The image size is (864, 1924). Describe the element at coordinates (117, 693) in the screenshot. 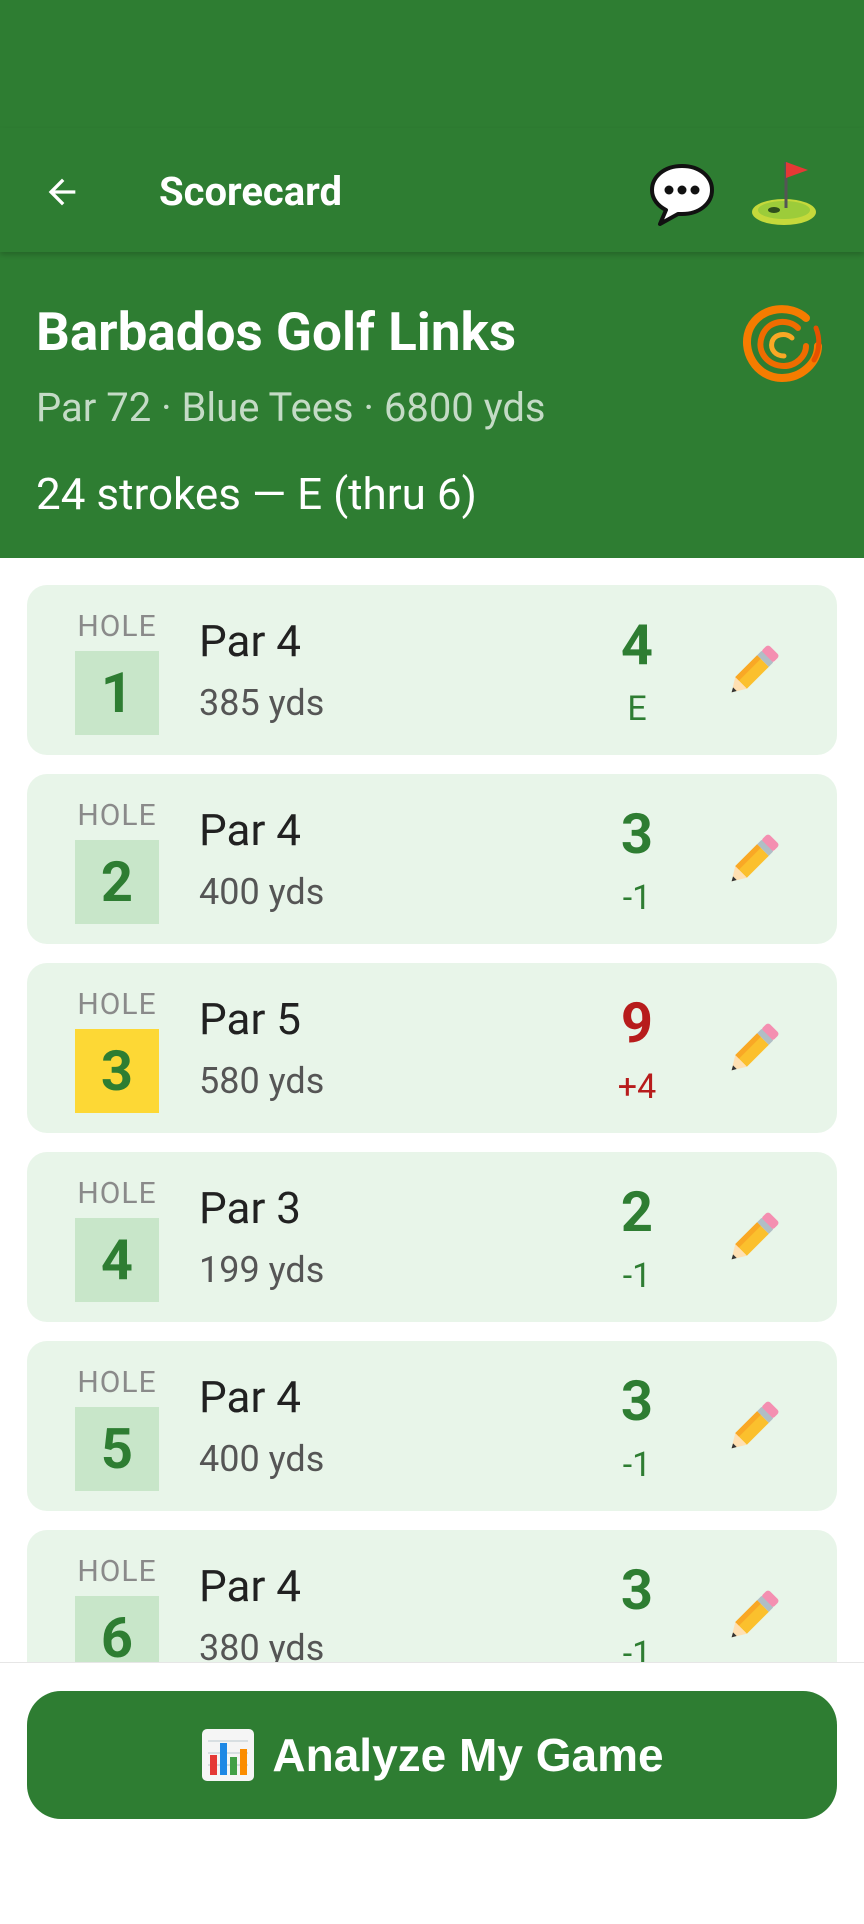

I see `hole-number: 1` at that location.